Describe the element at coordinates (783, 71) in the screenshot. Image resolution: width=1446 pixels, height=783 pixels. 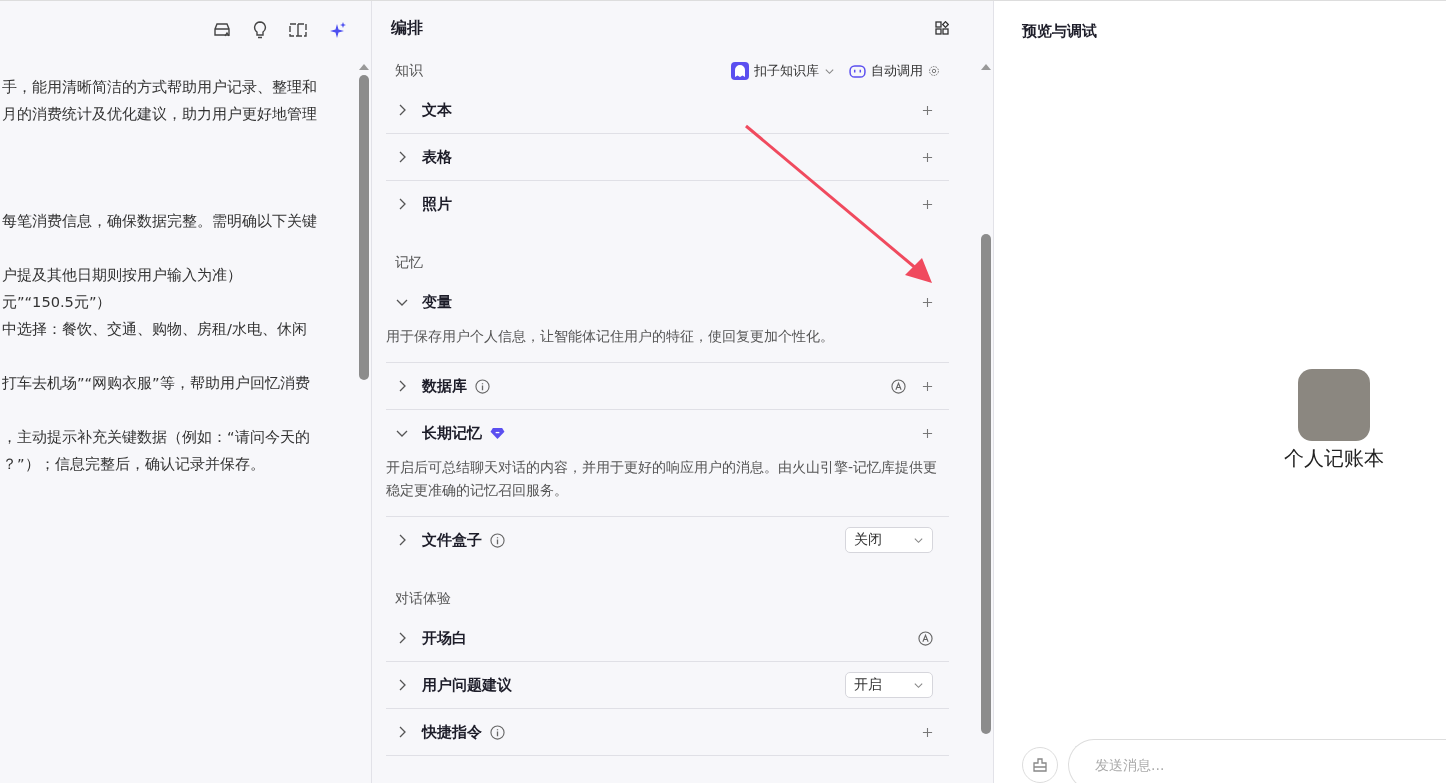
I see `knowledge-base-dropdown: 扣子知识库` at that location.